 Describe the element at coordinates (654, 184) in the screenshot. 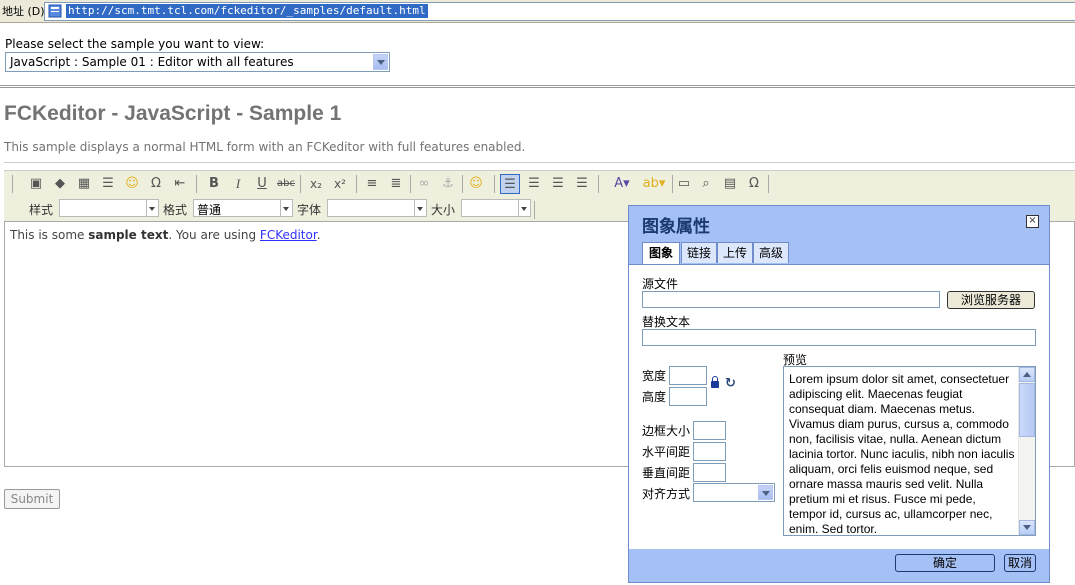

I see `background-color-icon: ab▾` at that location.